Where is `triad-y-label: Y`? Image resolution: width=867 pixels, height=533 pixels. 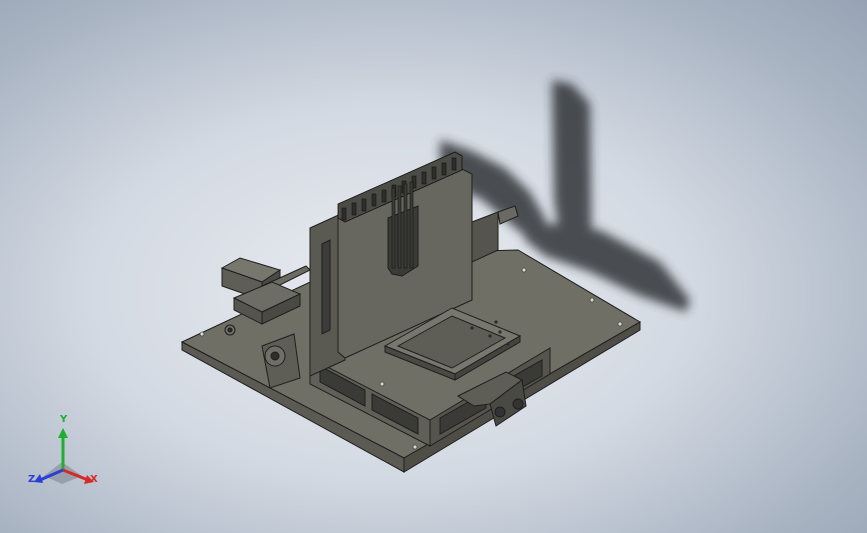
triad-y-label: Y is located at coordinates (64, 419).